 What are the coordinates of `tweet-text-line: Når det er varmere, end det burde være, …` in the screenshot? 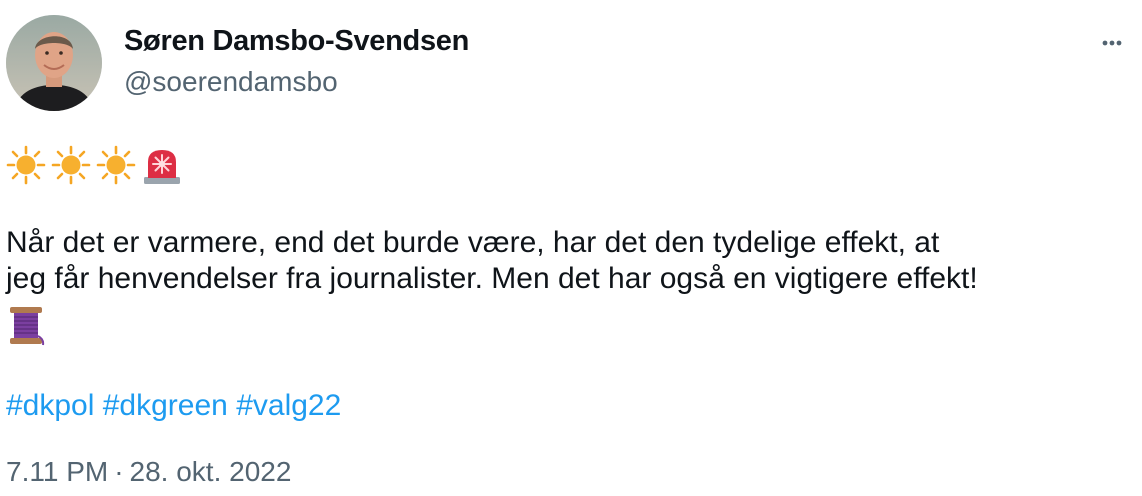 It's located at (473, 242).